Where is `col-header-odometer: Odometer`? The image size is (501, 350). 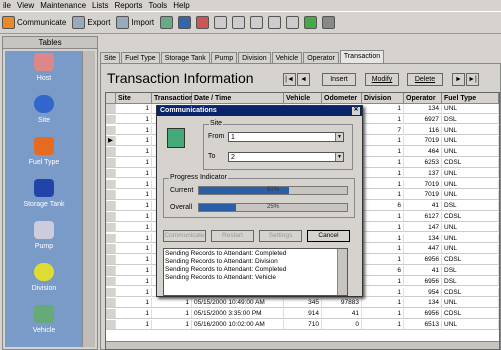
col-header-odometer: Odometer is located at coordinates (342, 98).